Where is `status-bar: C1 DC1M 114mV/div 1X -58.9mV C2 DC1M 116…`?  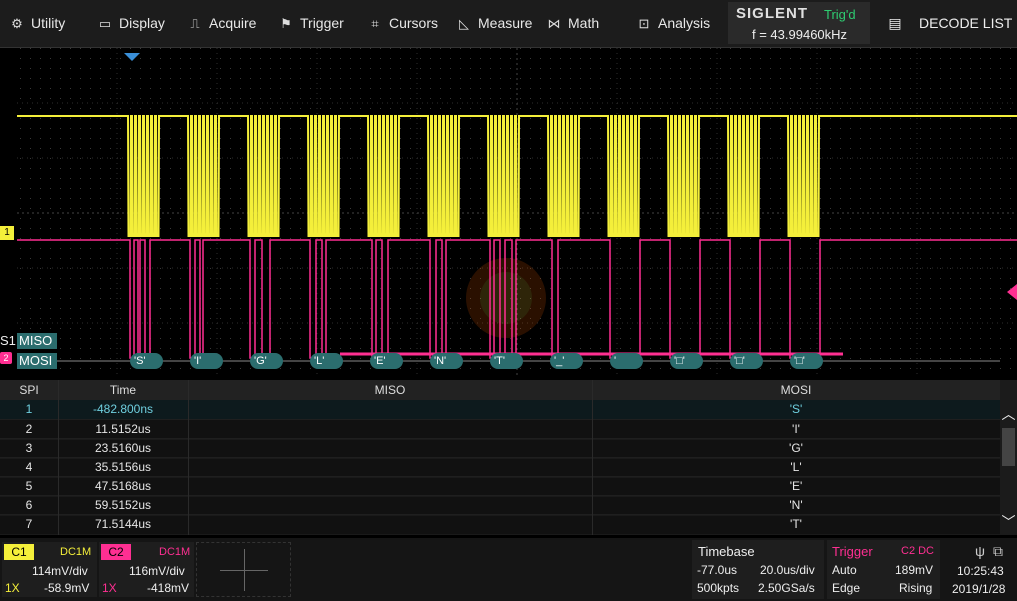 status-bar: C1 DC1M 114mV/div 1X -58.9mV C2 DC1M 116… is located at coordinates (508, 569).